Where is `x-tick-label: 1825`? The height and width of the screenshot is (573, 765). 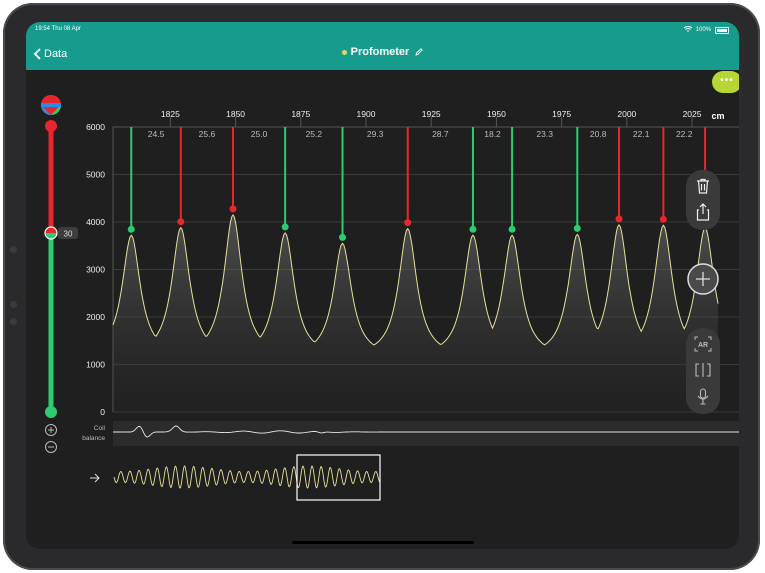 x-tick-label: 1825 is located at coordinates (170, 114).